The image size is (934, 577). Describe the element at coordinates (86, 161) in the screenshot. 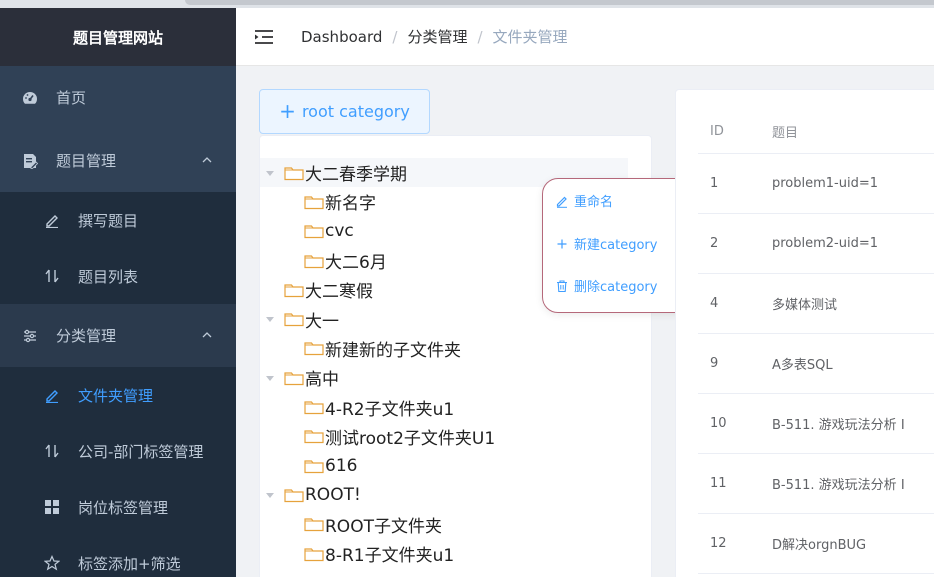

I see `sidebar-item-label: 题目管理` at that location.